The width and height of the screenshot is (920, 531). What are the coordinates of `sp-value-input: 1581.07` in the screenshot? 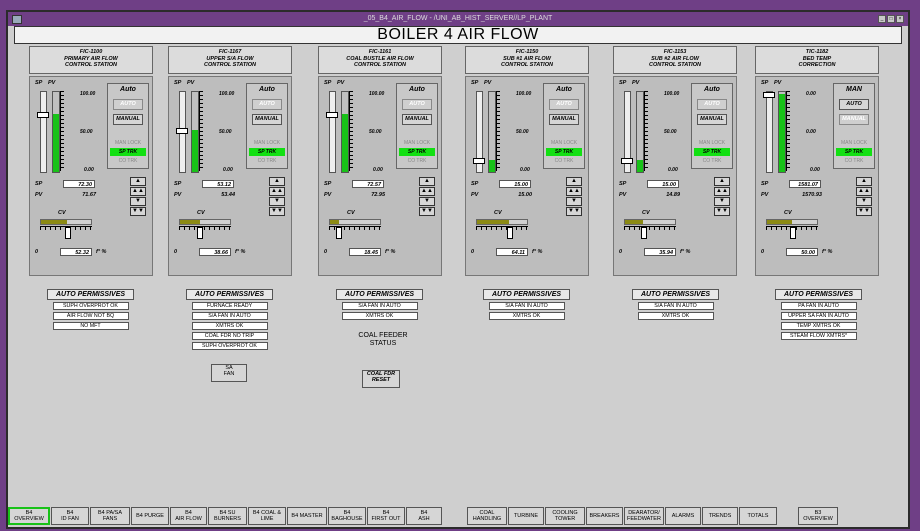 It's located at (805, 184).